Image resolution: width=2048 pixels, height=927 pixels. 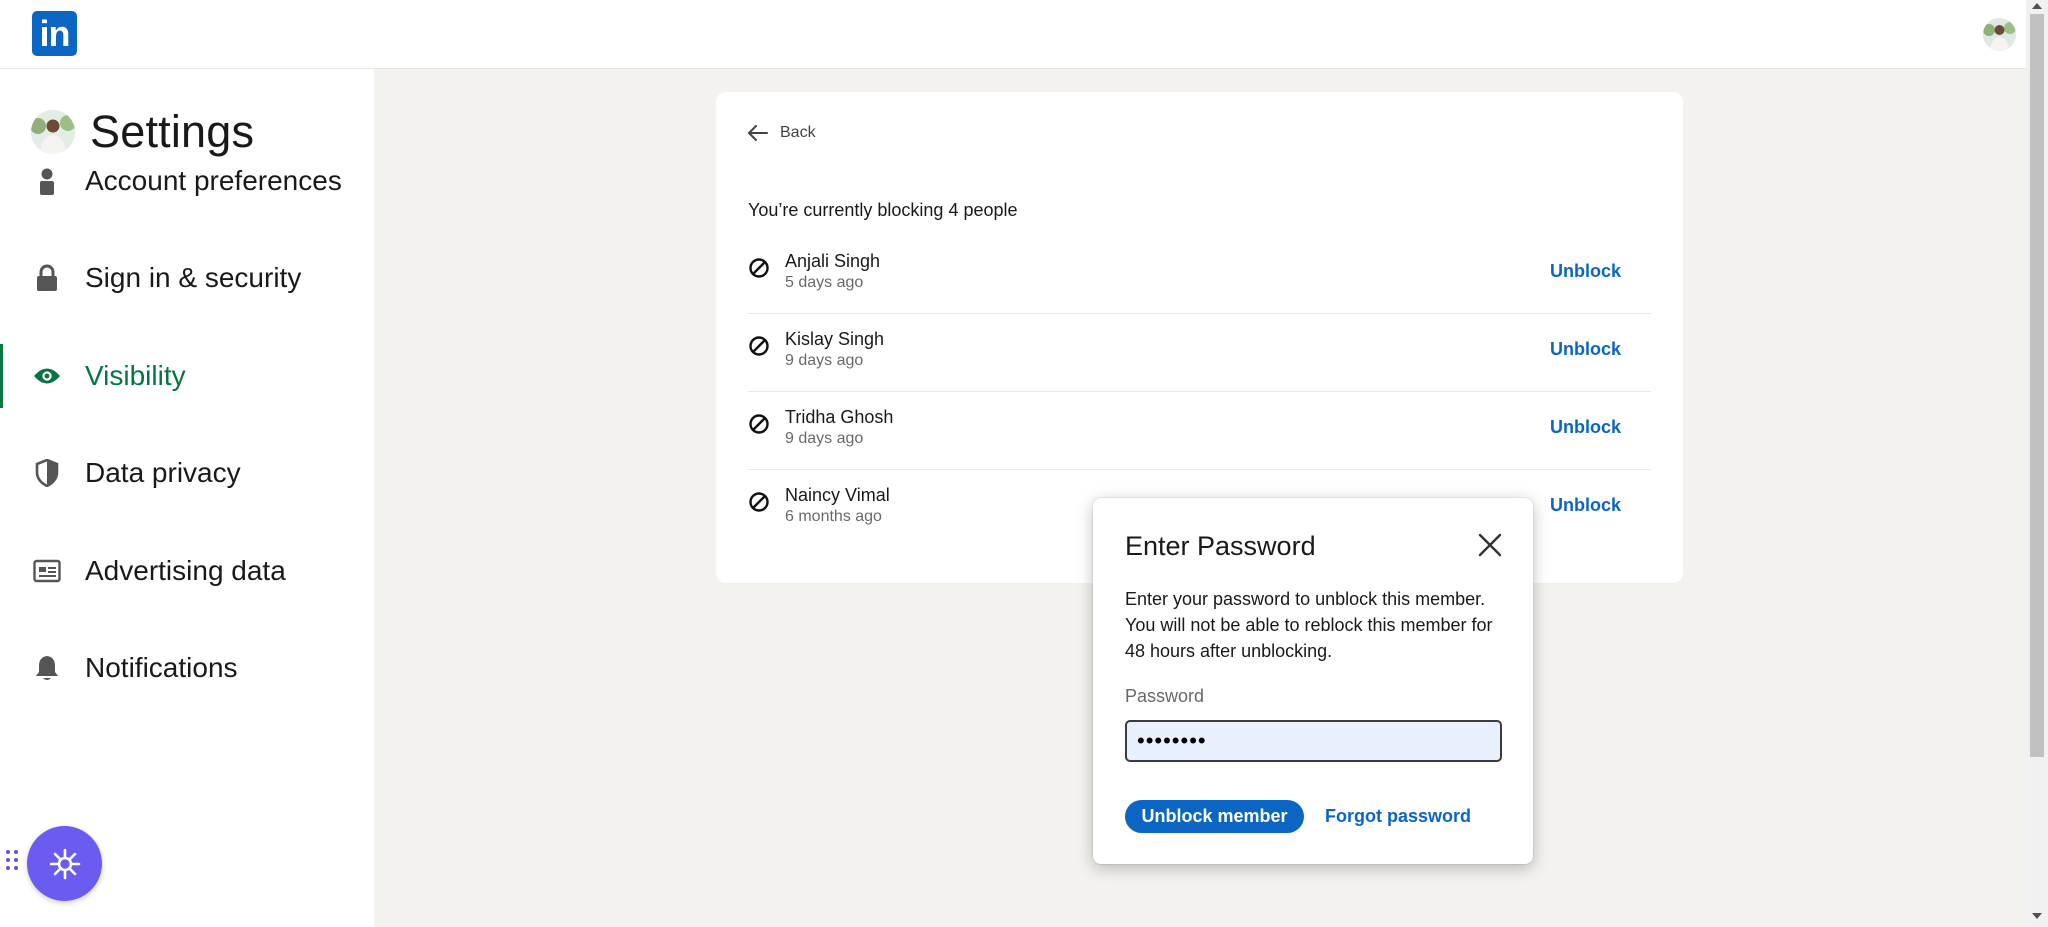 I want to click on sidebar-item-visibility: Visibility, so click(x=187, y=376).